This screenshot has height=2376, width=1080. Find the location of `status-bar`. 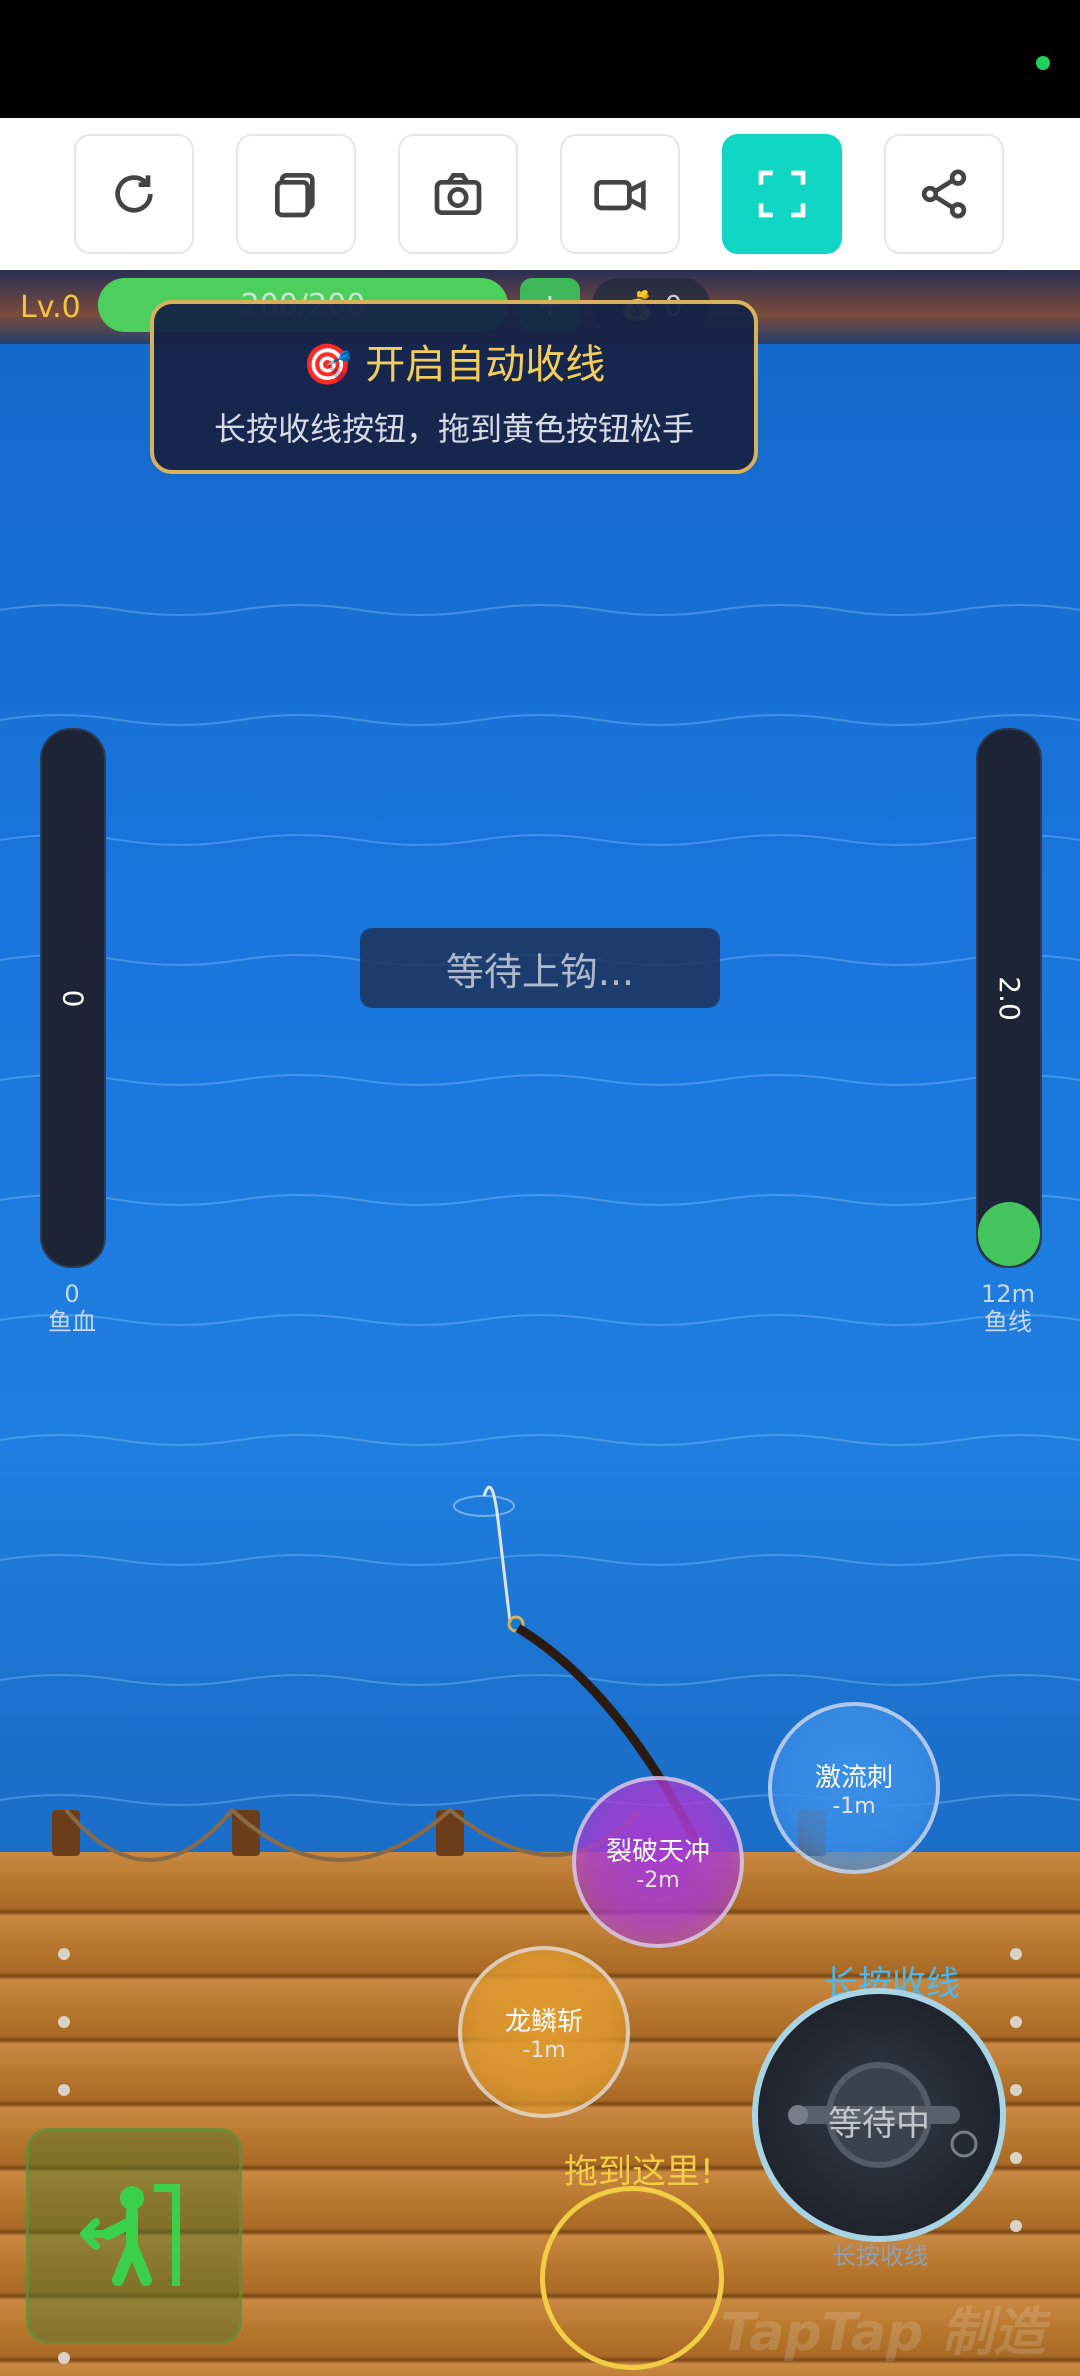

status-bar is located at coordinates (540, 59).